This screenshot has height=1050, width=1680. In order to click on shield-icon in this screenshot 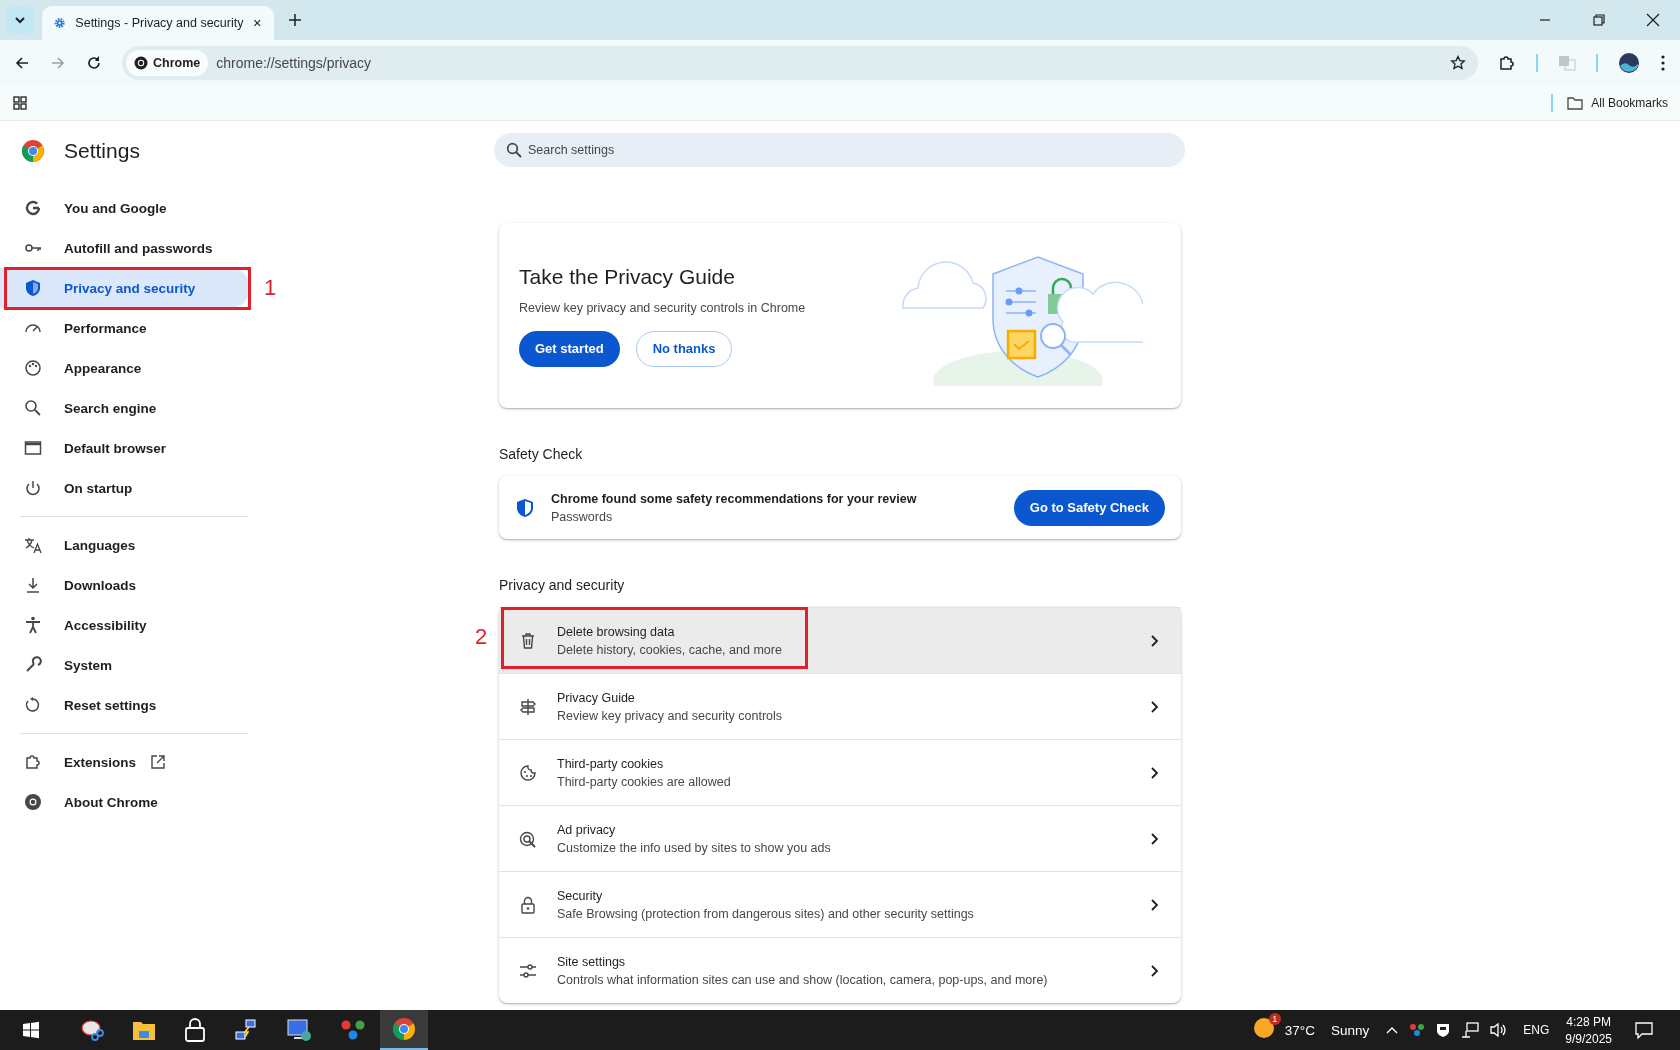, I will do `click(525, 507)`.